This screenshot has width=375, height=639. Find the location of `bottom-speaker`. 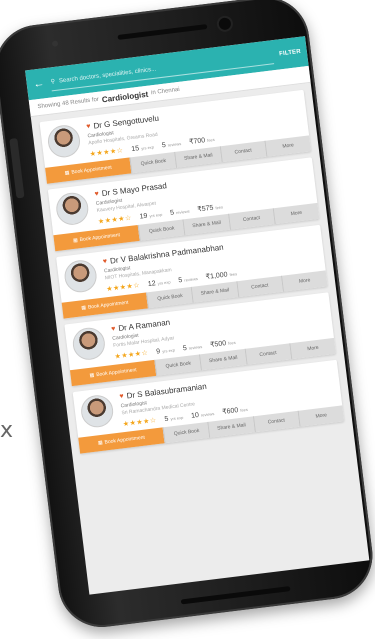

bottom-speaker is located at coordinates (235, 595).